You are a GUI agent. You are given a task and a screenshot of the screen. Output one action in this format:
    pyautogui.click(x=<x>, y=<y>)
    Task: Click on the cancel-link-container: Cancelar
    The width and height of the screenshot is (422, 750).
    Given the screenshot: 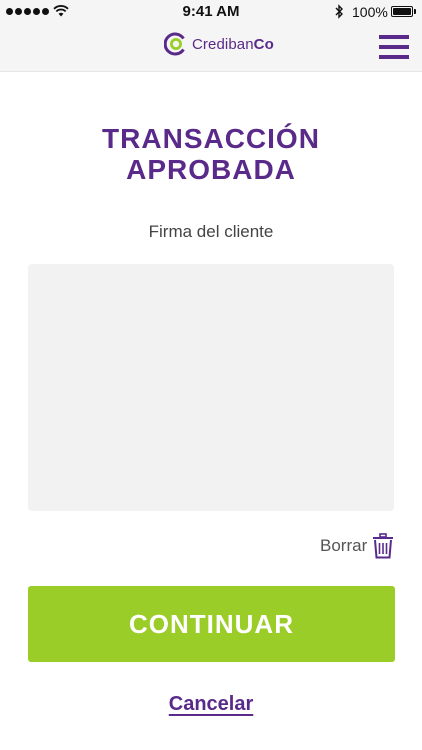 What is the action you would take?
    pyautogui.click(x=211, y=704)
    